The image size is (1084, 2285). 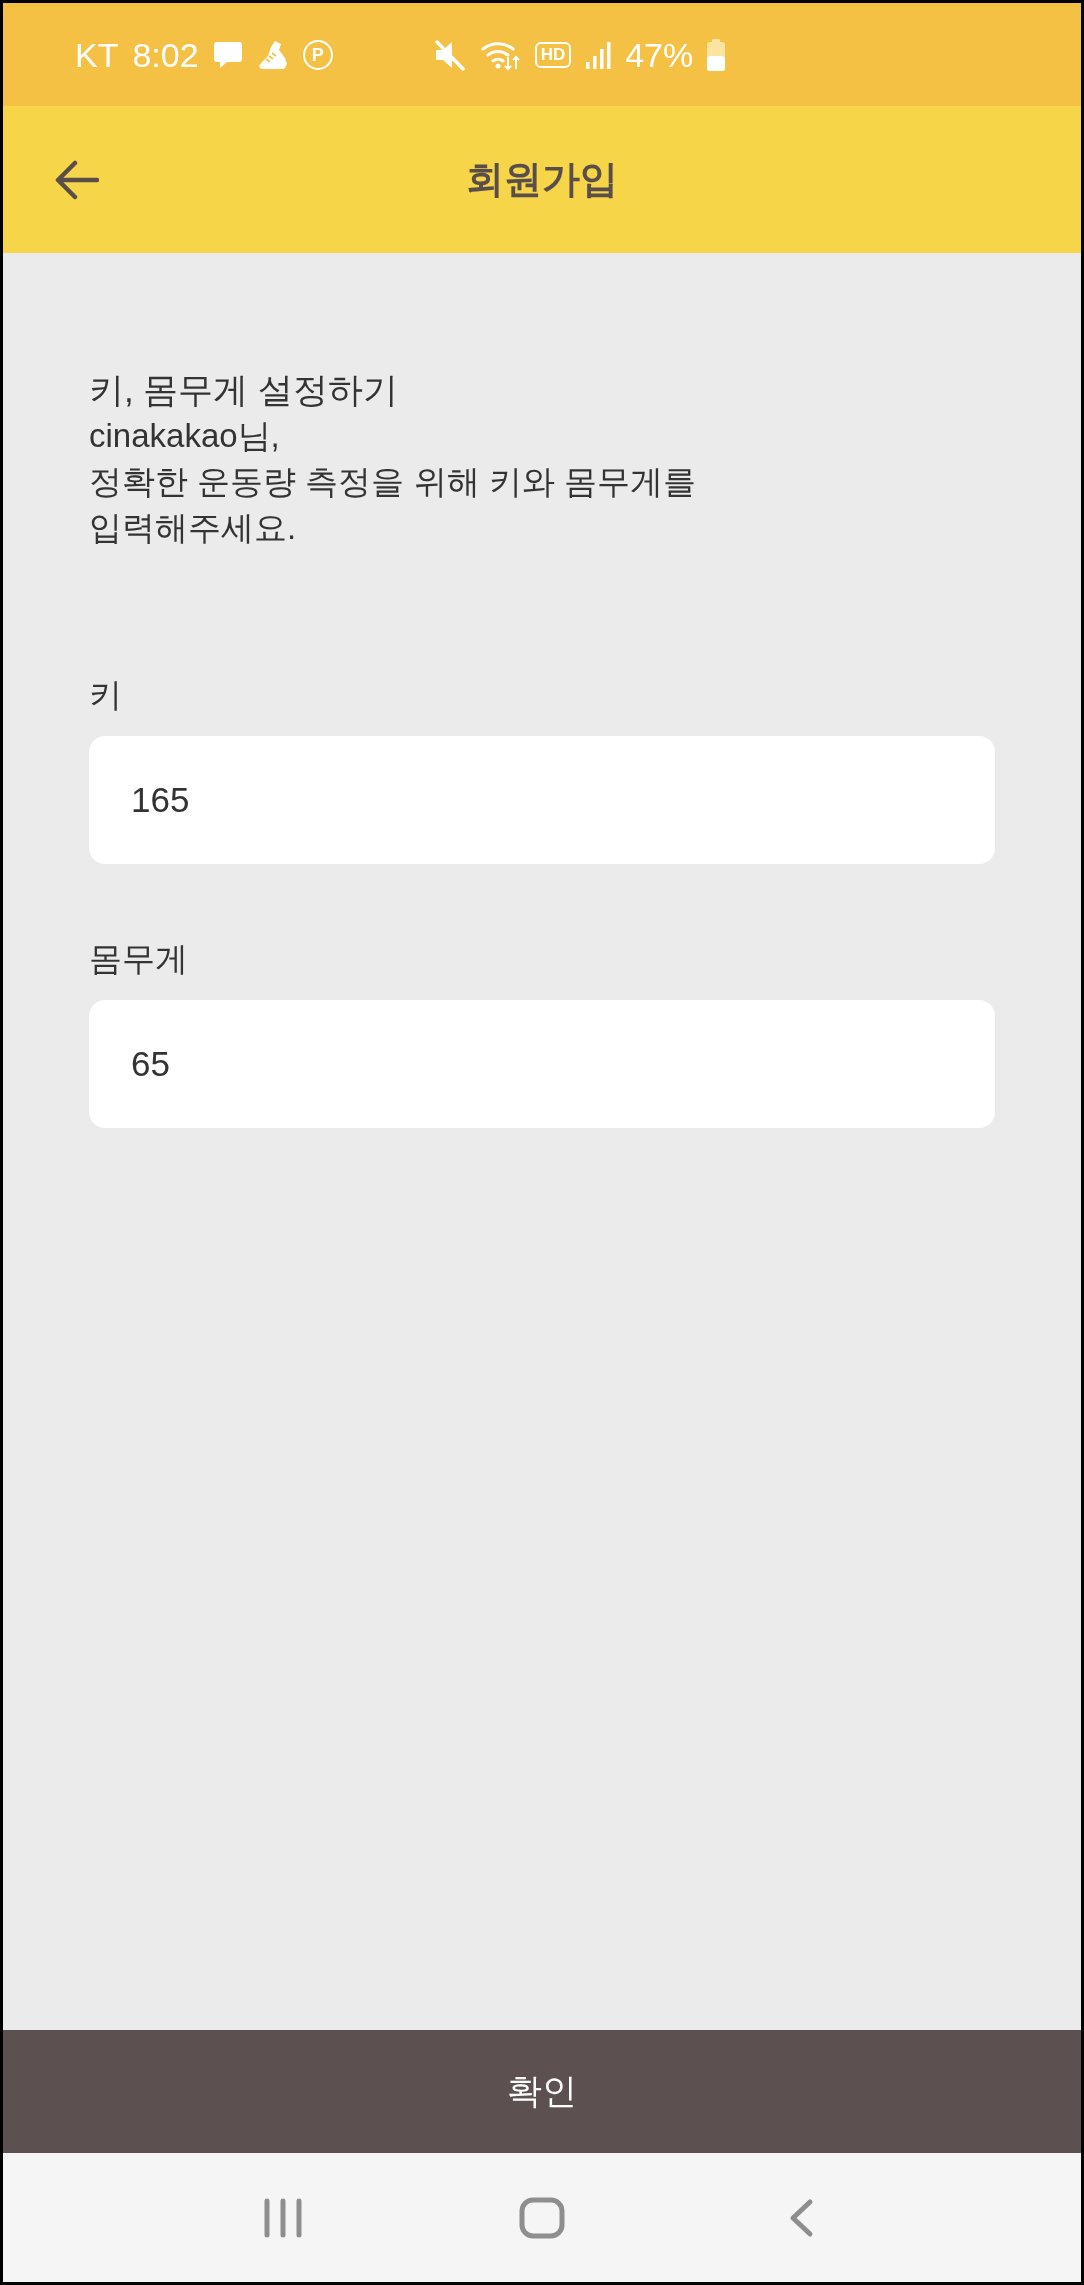 What do you see at coordinates (542, 800) in the screenshot?
I see `input-field: 165` at bounding box center [542, 800].